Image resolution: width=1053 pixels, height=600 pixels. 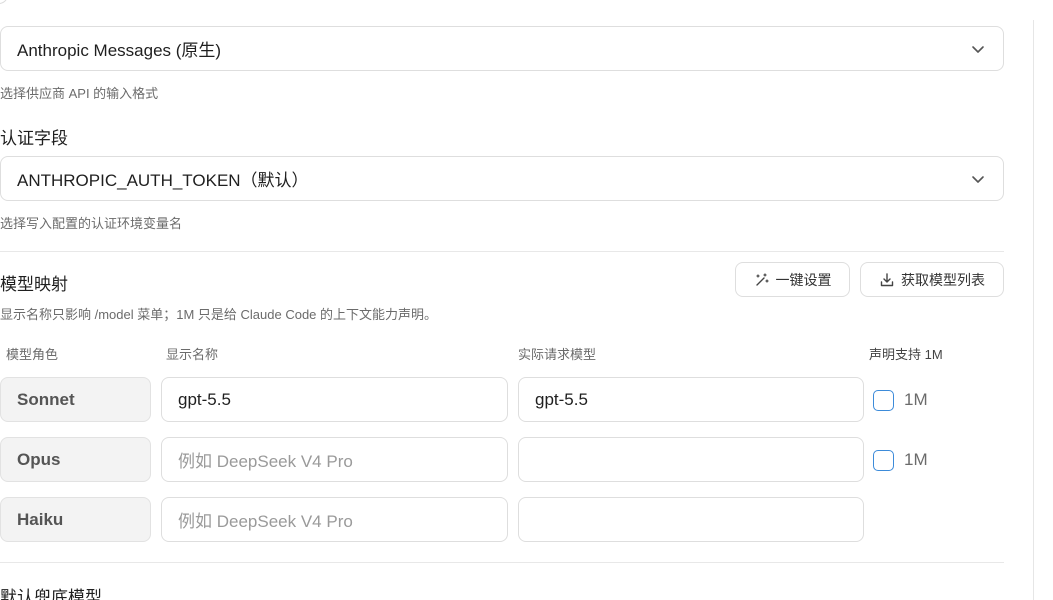 I want to click on opus-display-name-input: 例如 DeepSeek V4 Pro, so click(x=334, y=459).